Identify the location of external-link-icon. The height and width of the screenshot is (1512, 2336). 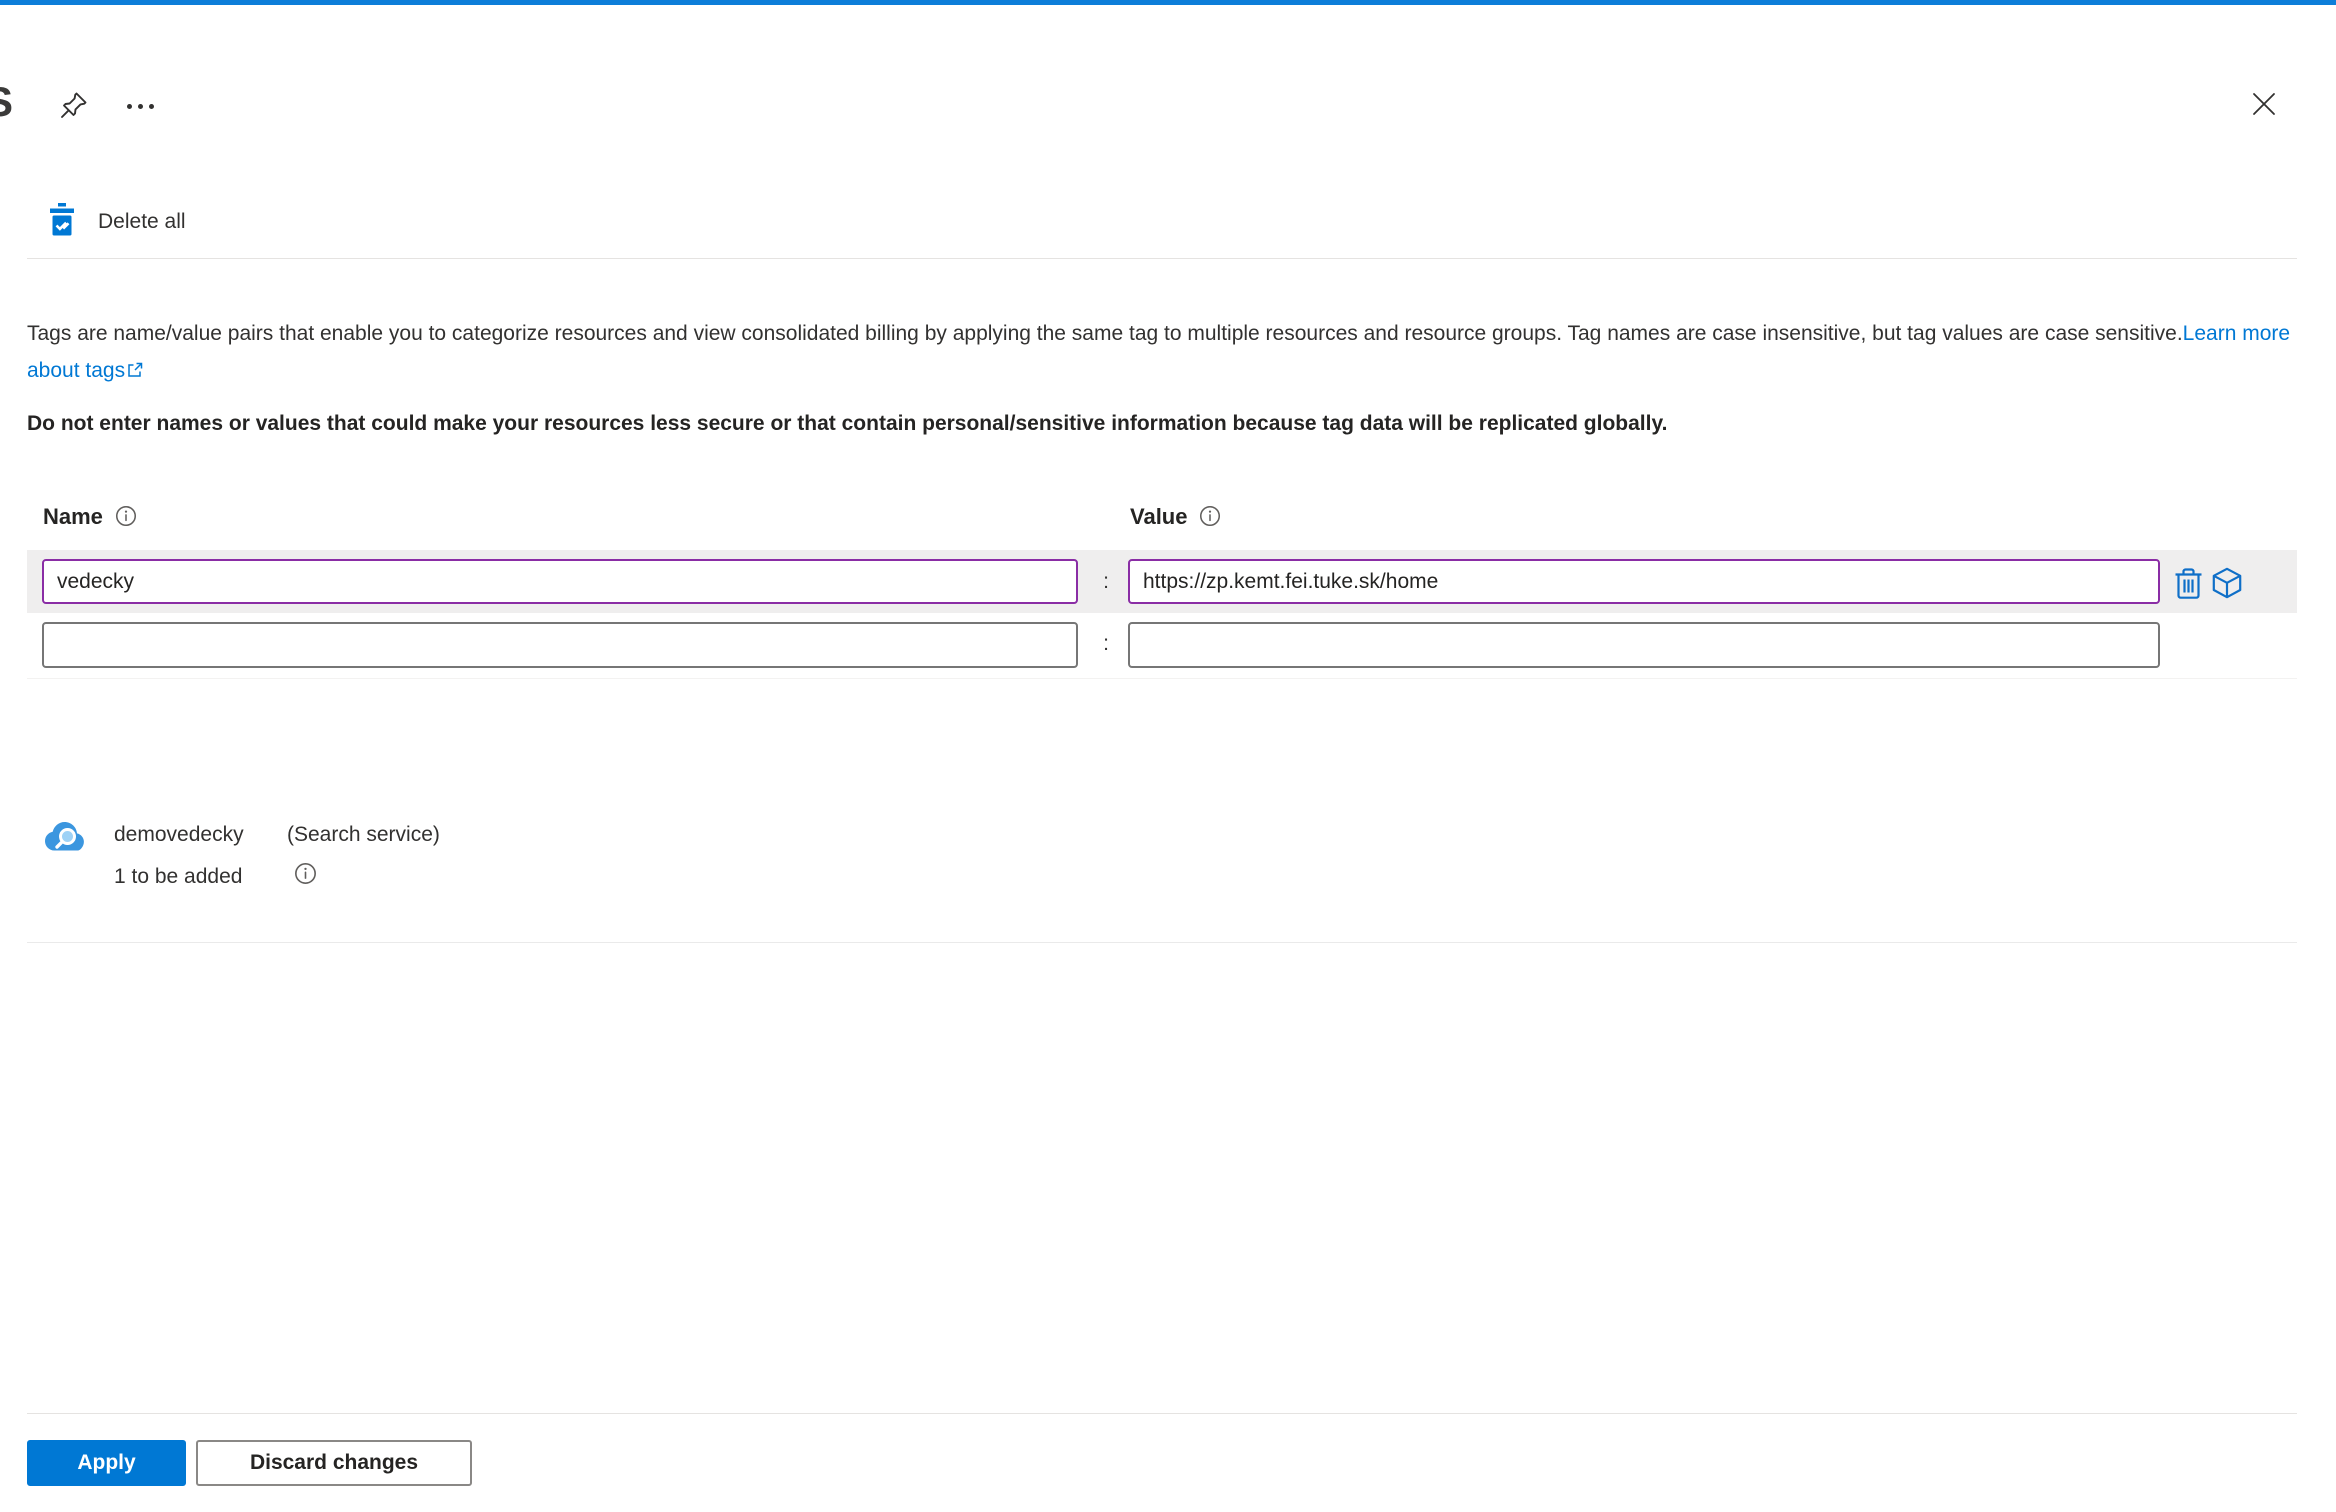
(135, 371).